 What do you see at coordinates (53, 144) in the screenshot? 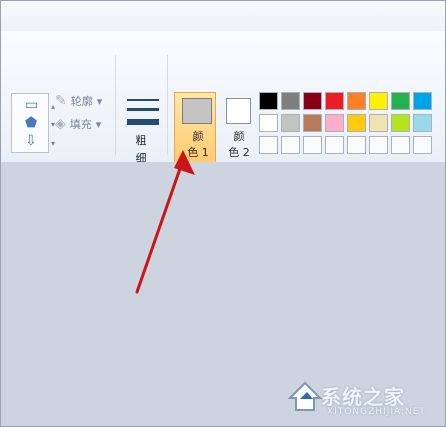
I see `expand-gallery-icon: ▾` at bounding box center [53, 144].